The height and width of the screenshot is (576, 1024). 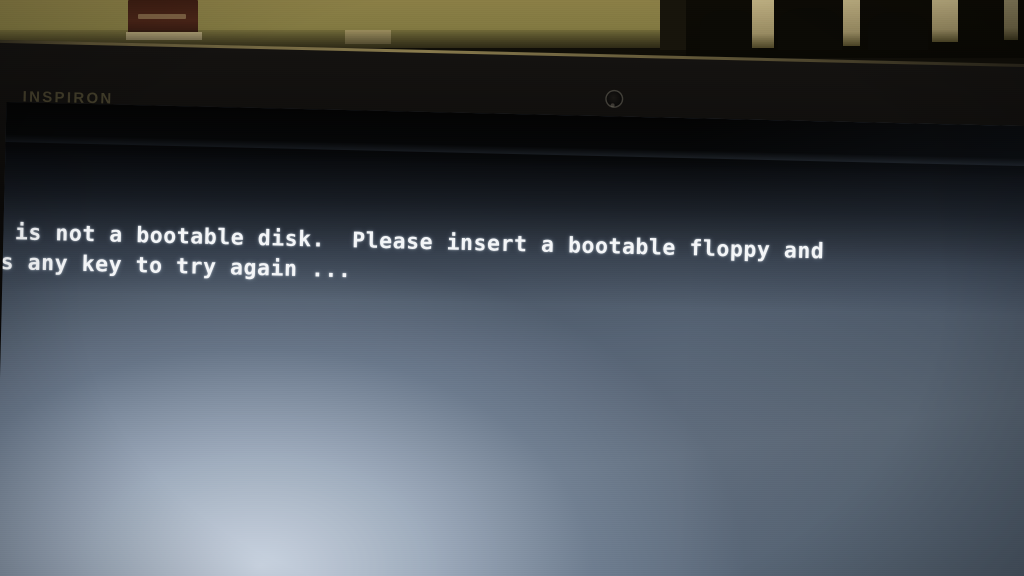 What do you see at coordinates (162, 16) in the screenshot?
I see `shelf-object-label` at bounding box center [162, 16].